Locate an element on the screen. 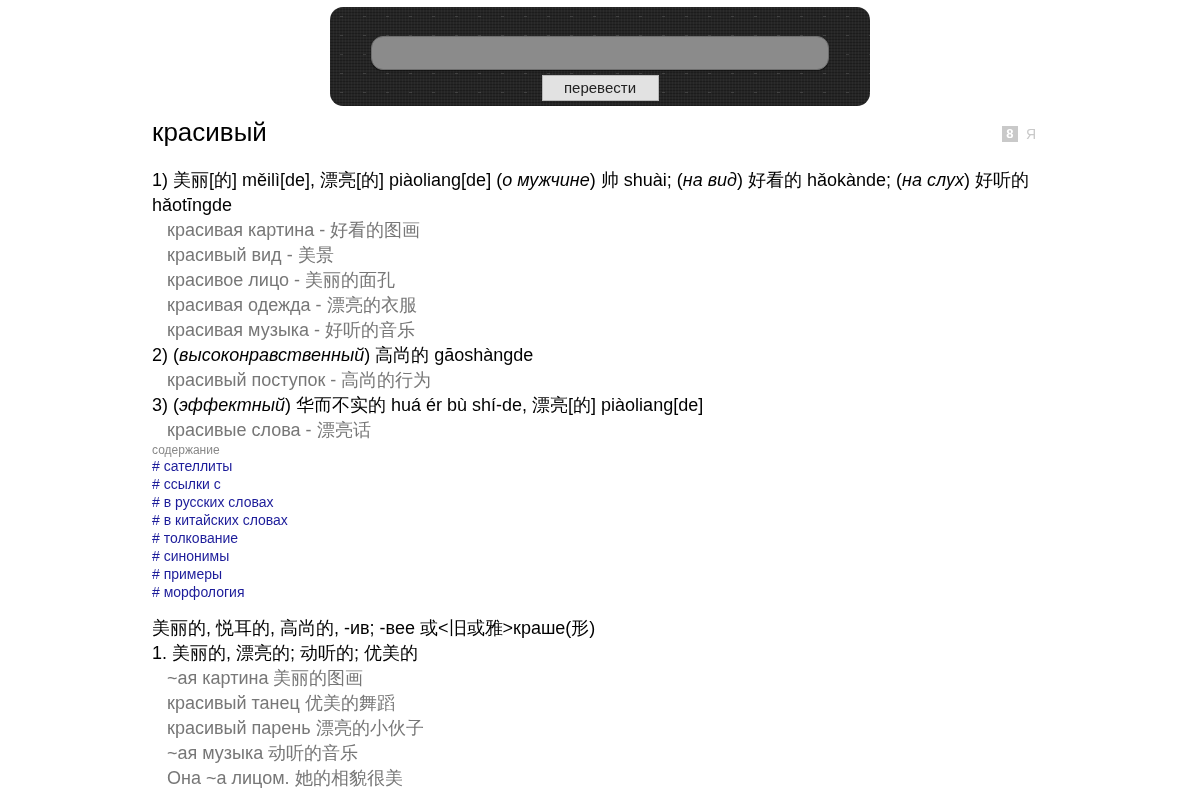 The width and height of the screenshot is (1200, 801). usage-example: ~ая картина 美丽的图画 is located at coordinates (265, 678).